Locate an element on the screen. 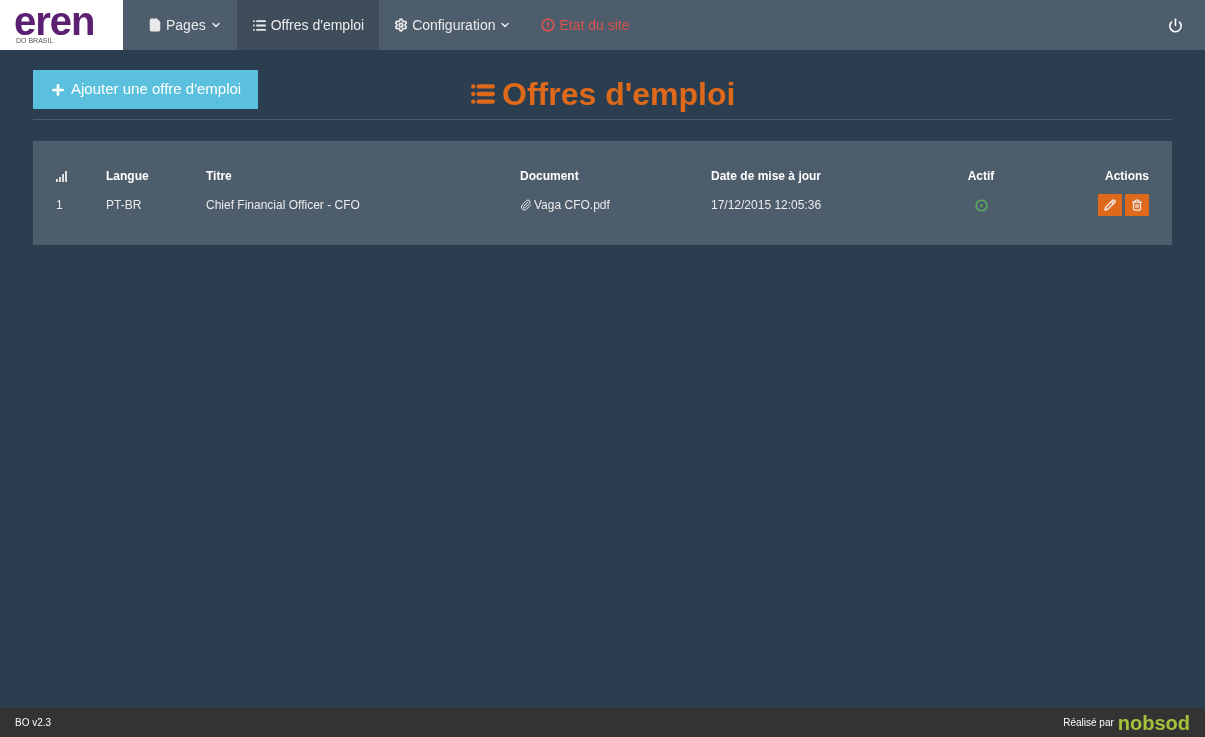  column-header: Langue is located at coordinates (128, 176).